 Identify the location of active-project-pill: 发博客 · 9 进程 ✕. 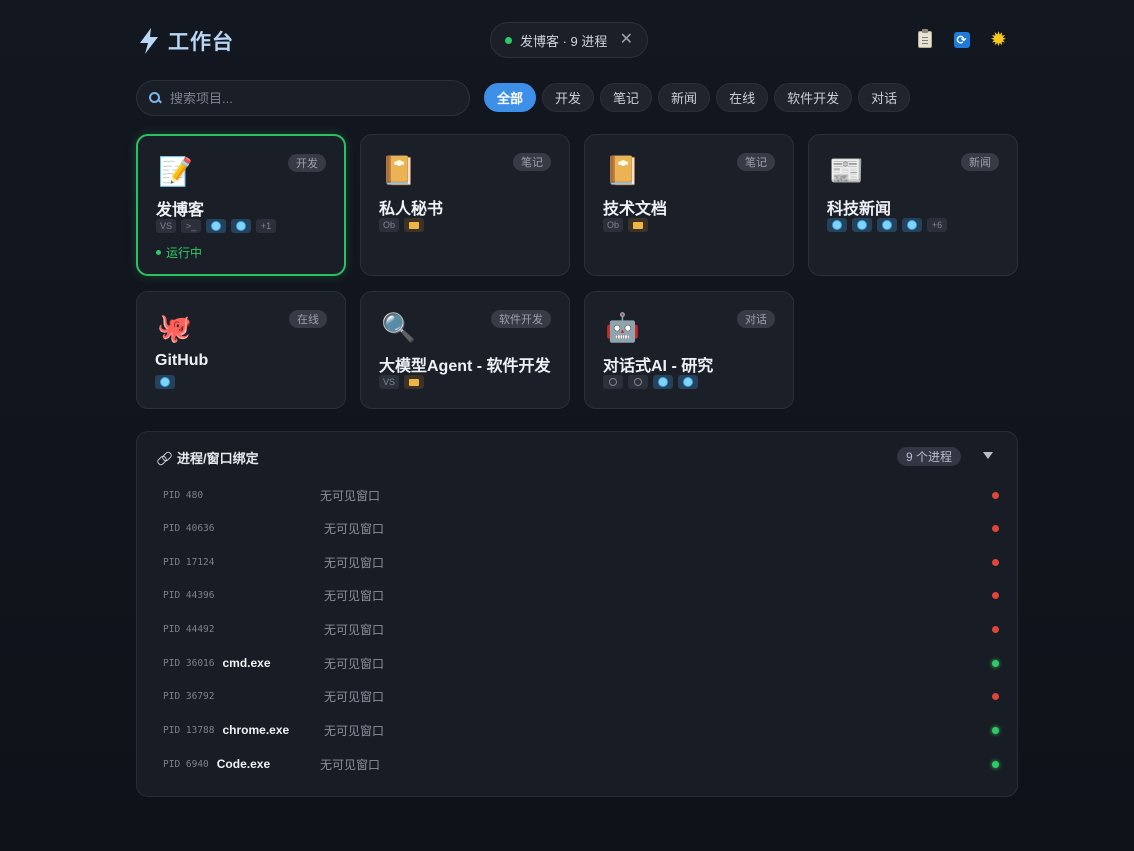
(569, 40).